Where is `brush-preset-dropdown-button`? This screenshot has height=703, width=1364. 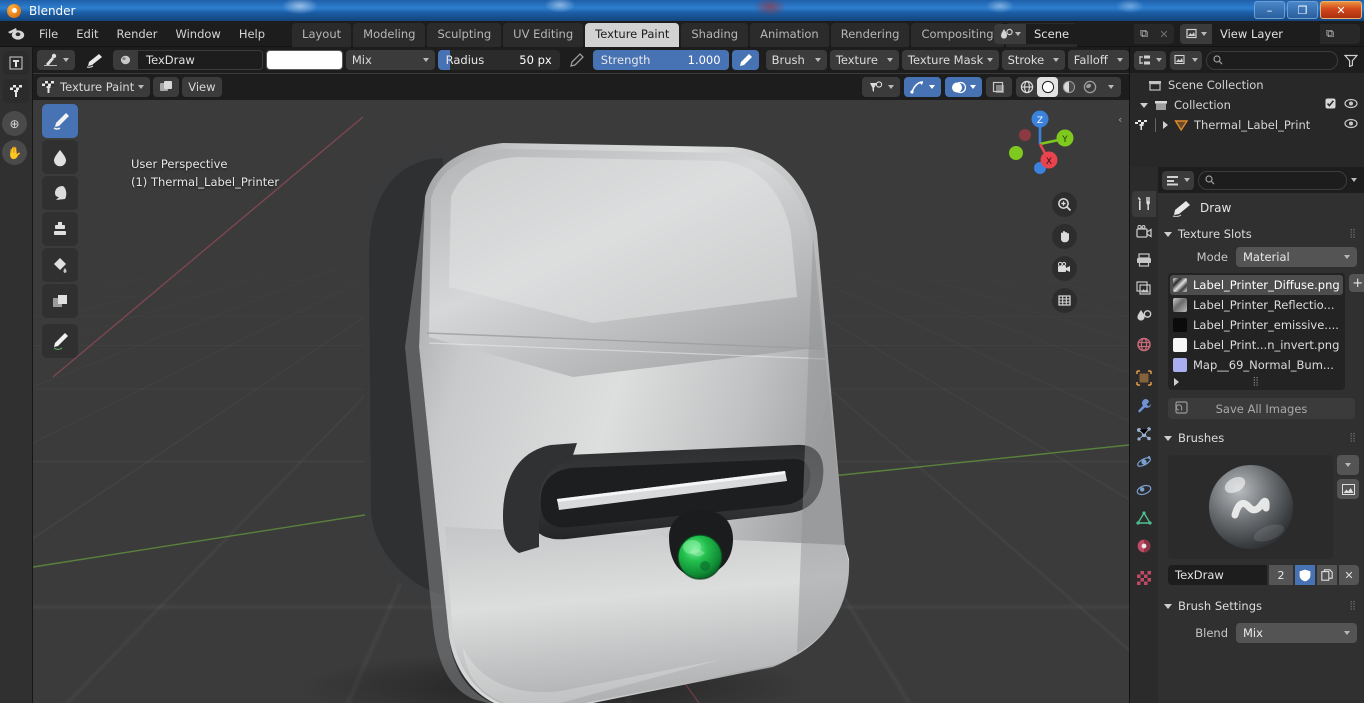 brush-preset-dropdown-button is located at coordinates (1348, 465).